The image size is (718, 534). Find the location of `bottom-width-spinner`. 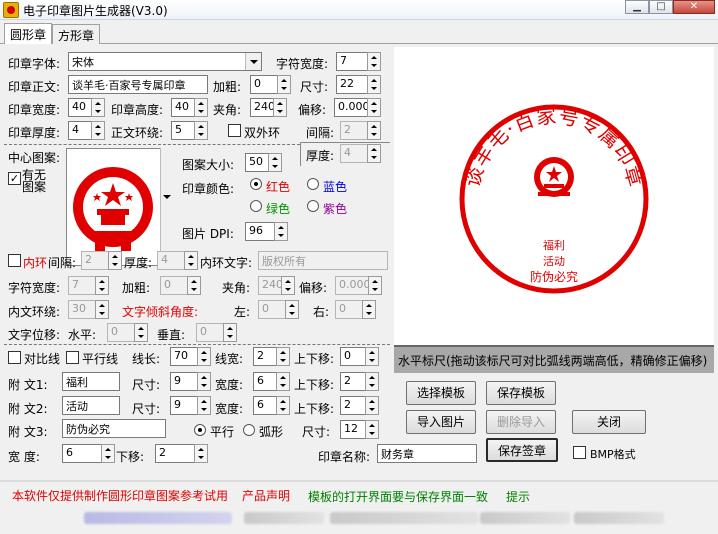

bottom-width-spinner is located at coordinates (108, 453).